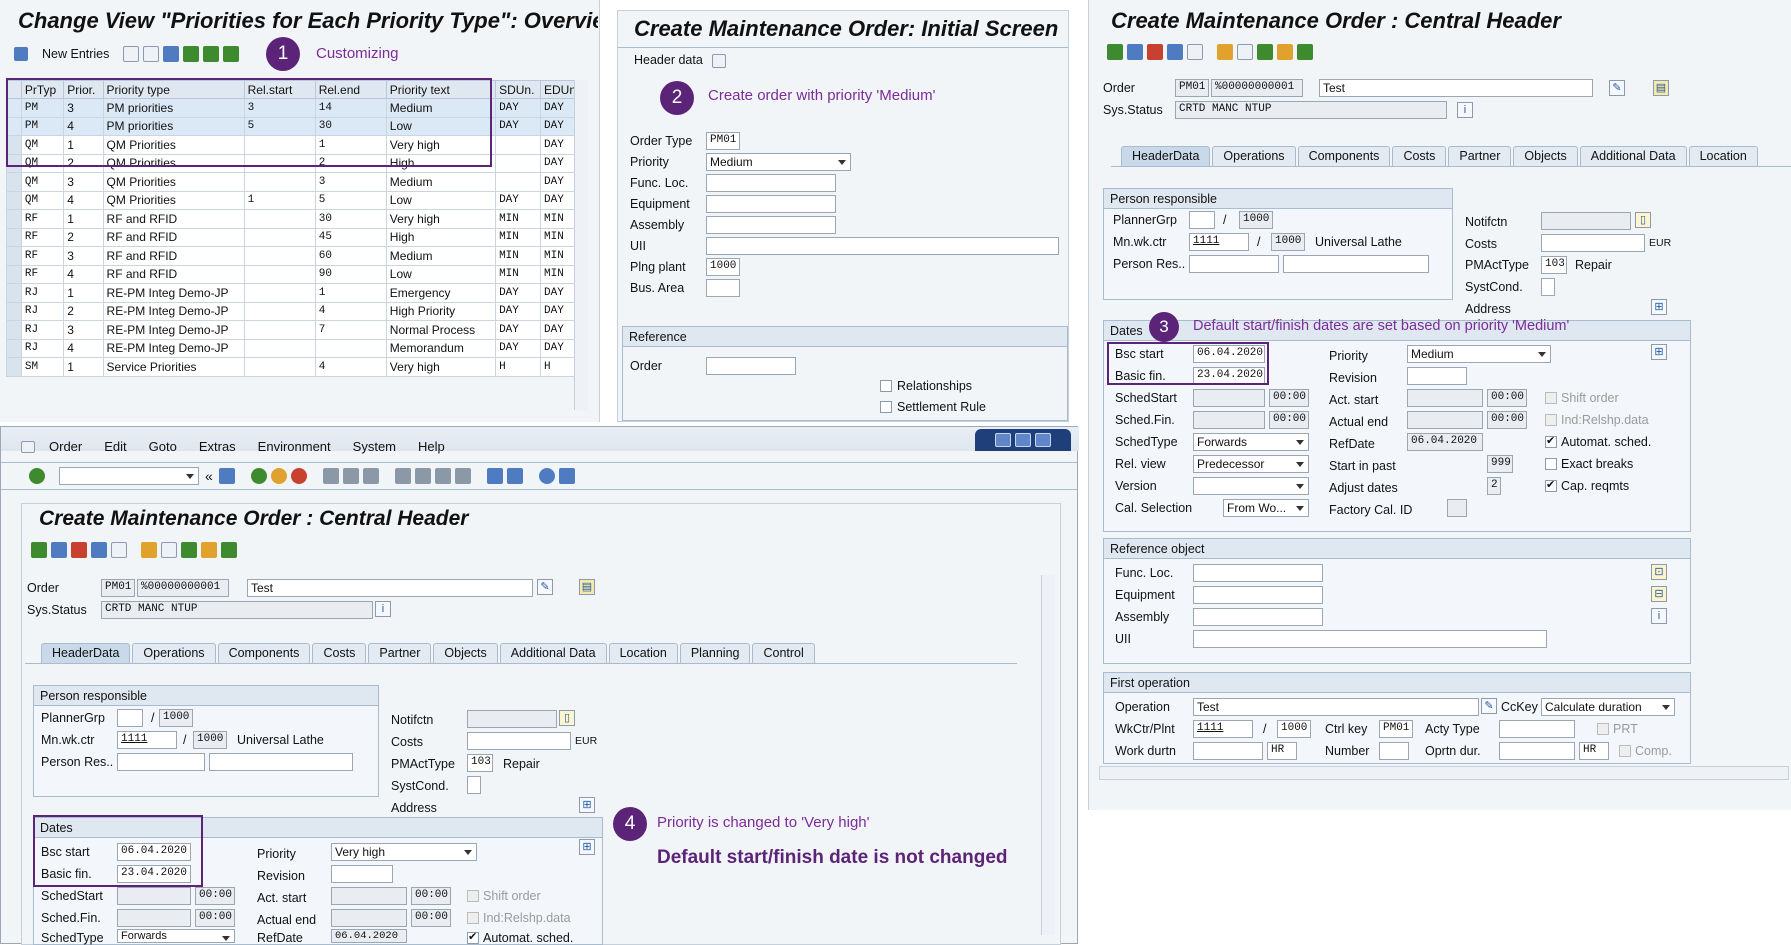  Describe the element at coordinates (39, 550) in the screenshot. I see `flag-icon` at that location.